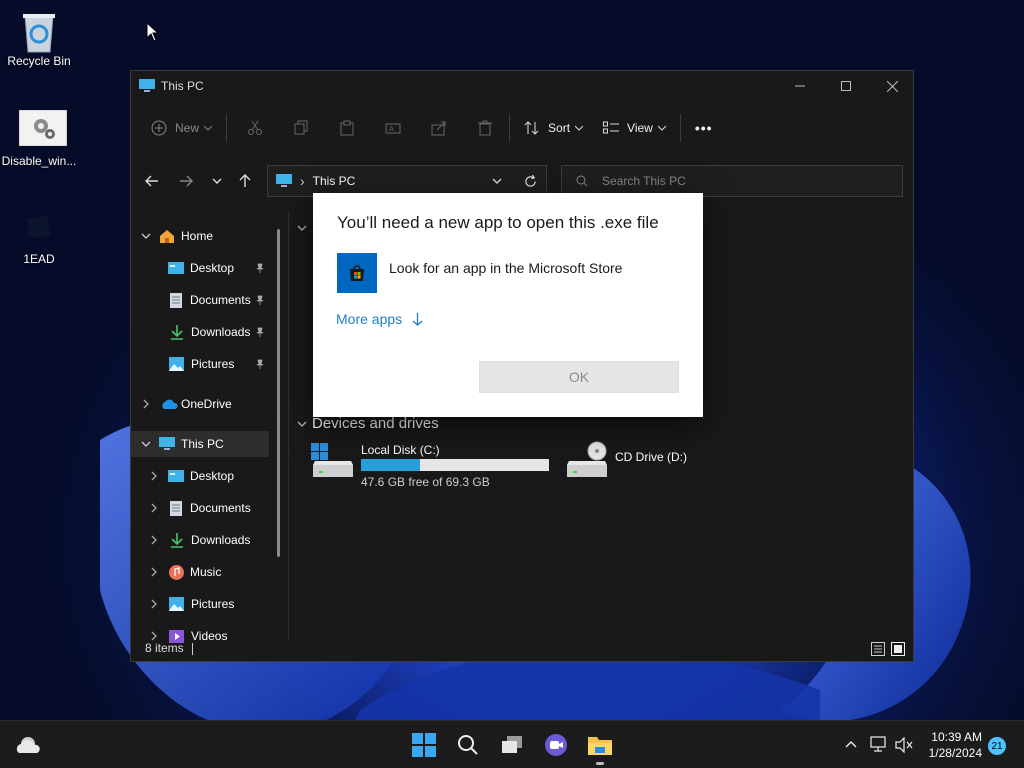 This screenshot has height=768, width=1024. I want to click on minimize-button, so click(800, 86).